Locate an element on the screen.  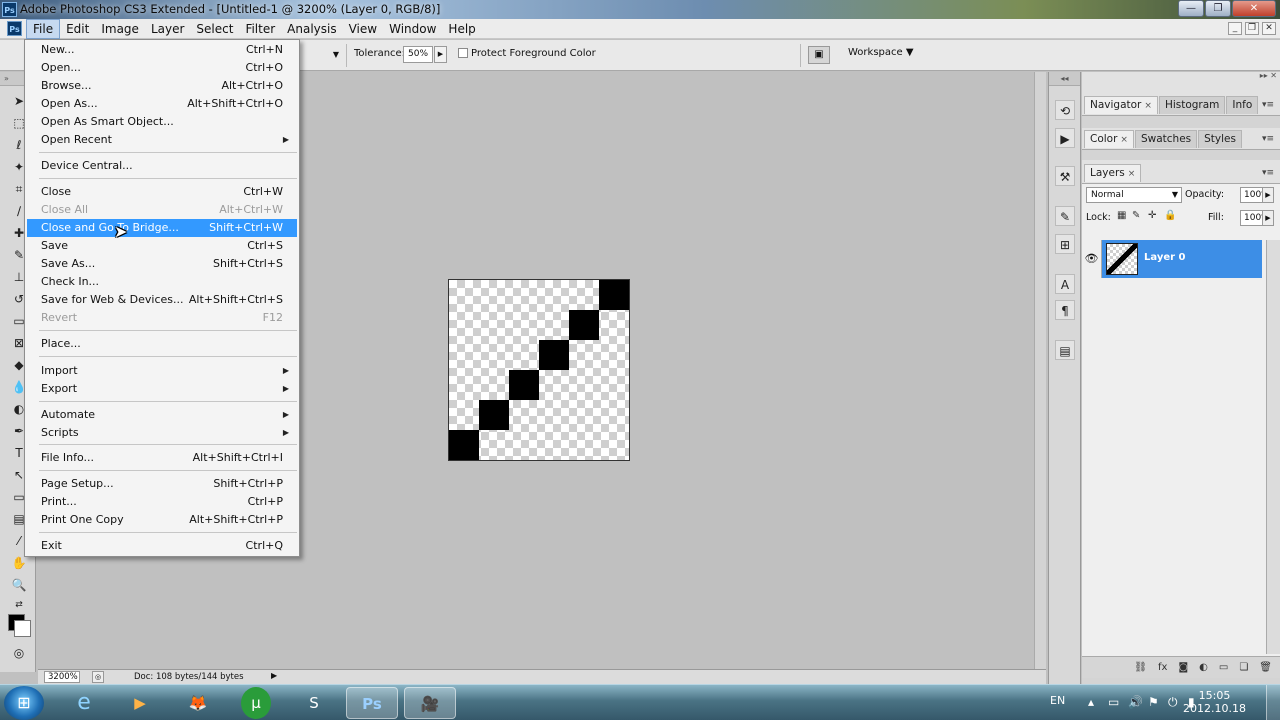
menu-item-print: Print... Ctrl+P is located at coordinates (162, 502).